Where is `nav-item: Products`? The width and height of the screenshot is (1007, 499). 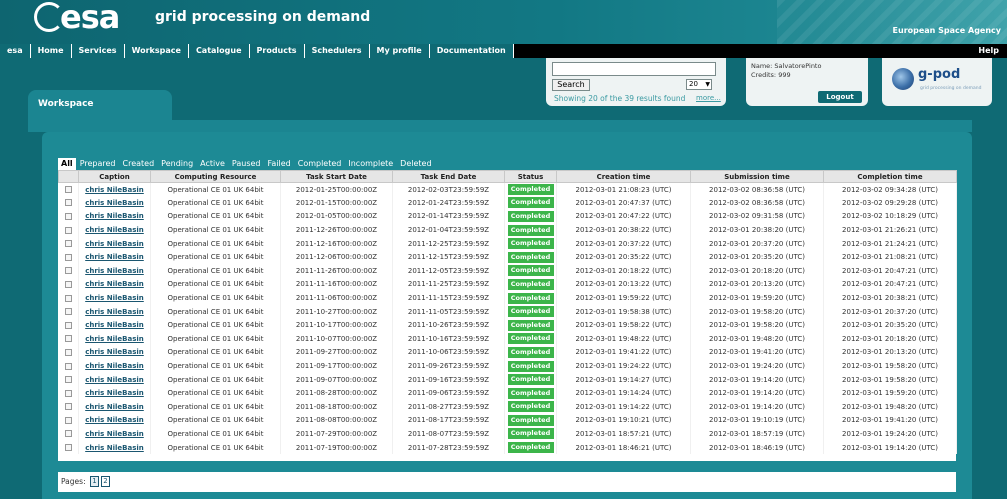
nav-item: Products is located at coordinates (277, 51).